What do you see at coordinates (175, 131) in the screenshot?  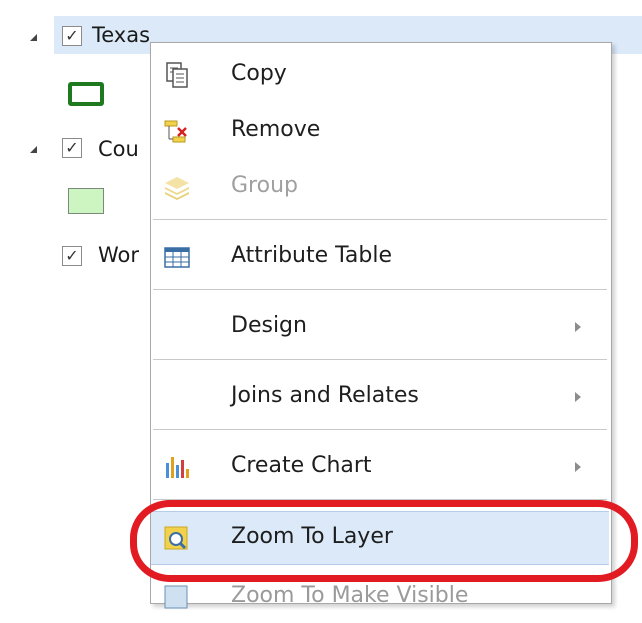 I see `remove-icon` at bounding box center [175, 131].